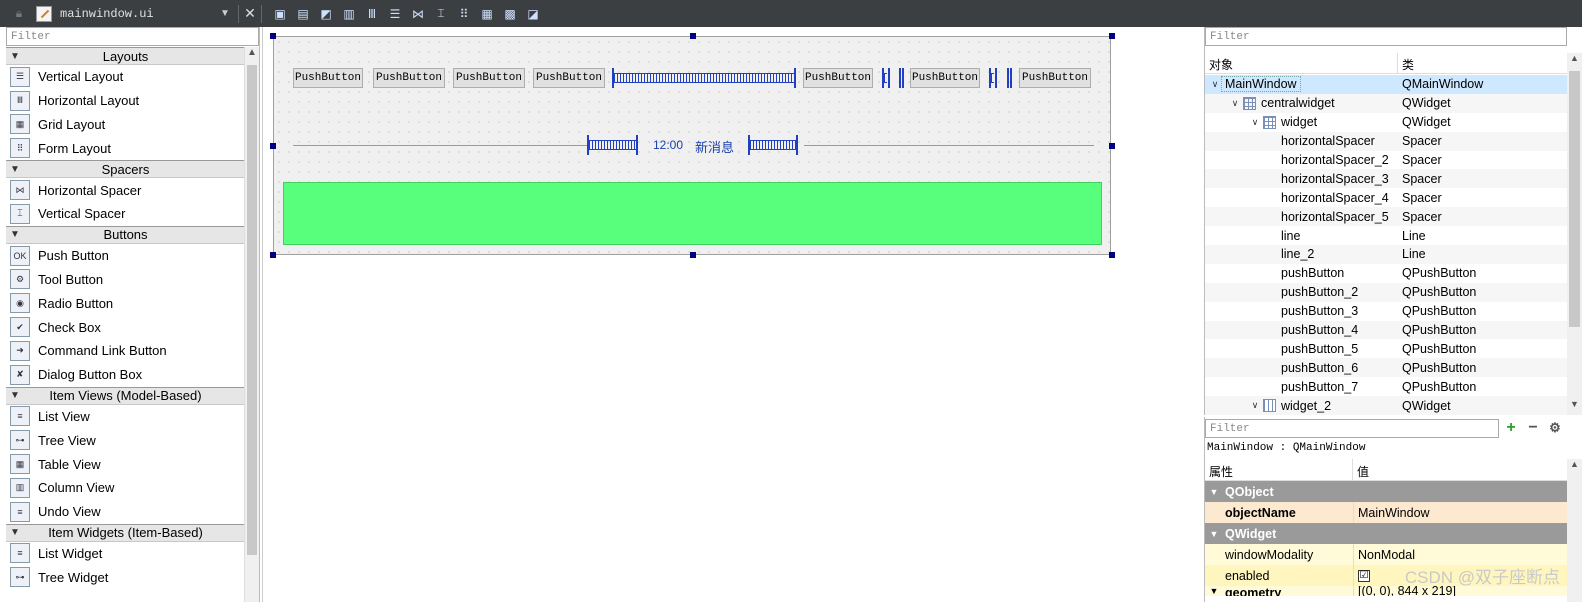  Describe the element at coordinates (125, 395) in the screenshot. I see `category-header: ▼ Item Views (Model-Based)` at that location.